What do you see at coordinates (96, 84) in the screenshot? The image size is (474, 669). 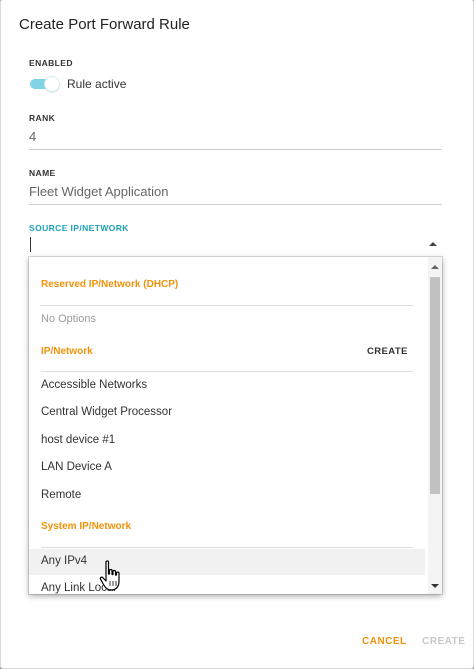 I see `rule-active-label: Rule active` at bounding box center [96, 84].